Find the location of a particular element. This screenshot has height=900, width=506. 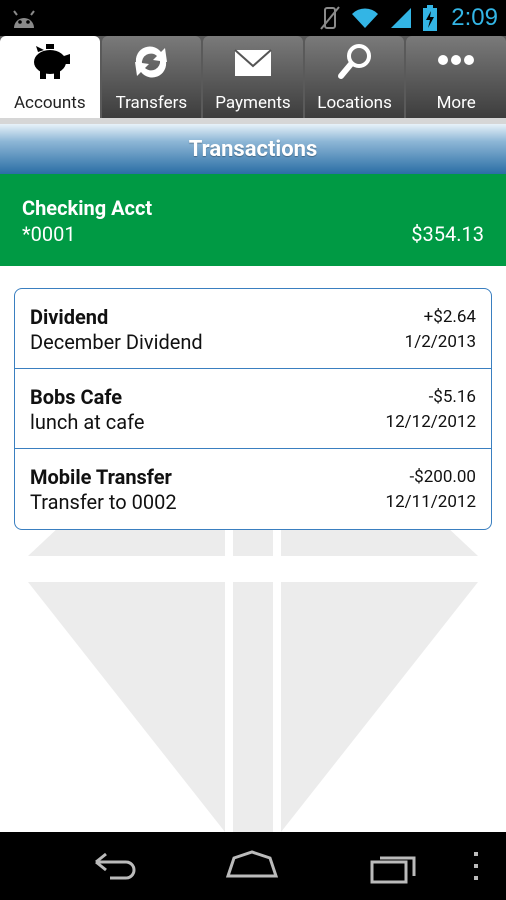

tab-label: Payments is located at coordinates (253, 103).